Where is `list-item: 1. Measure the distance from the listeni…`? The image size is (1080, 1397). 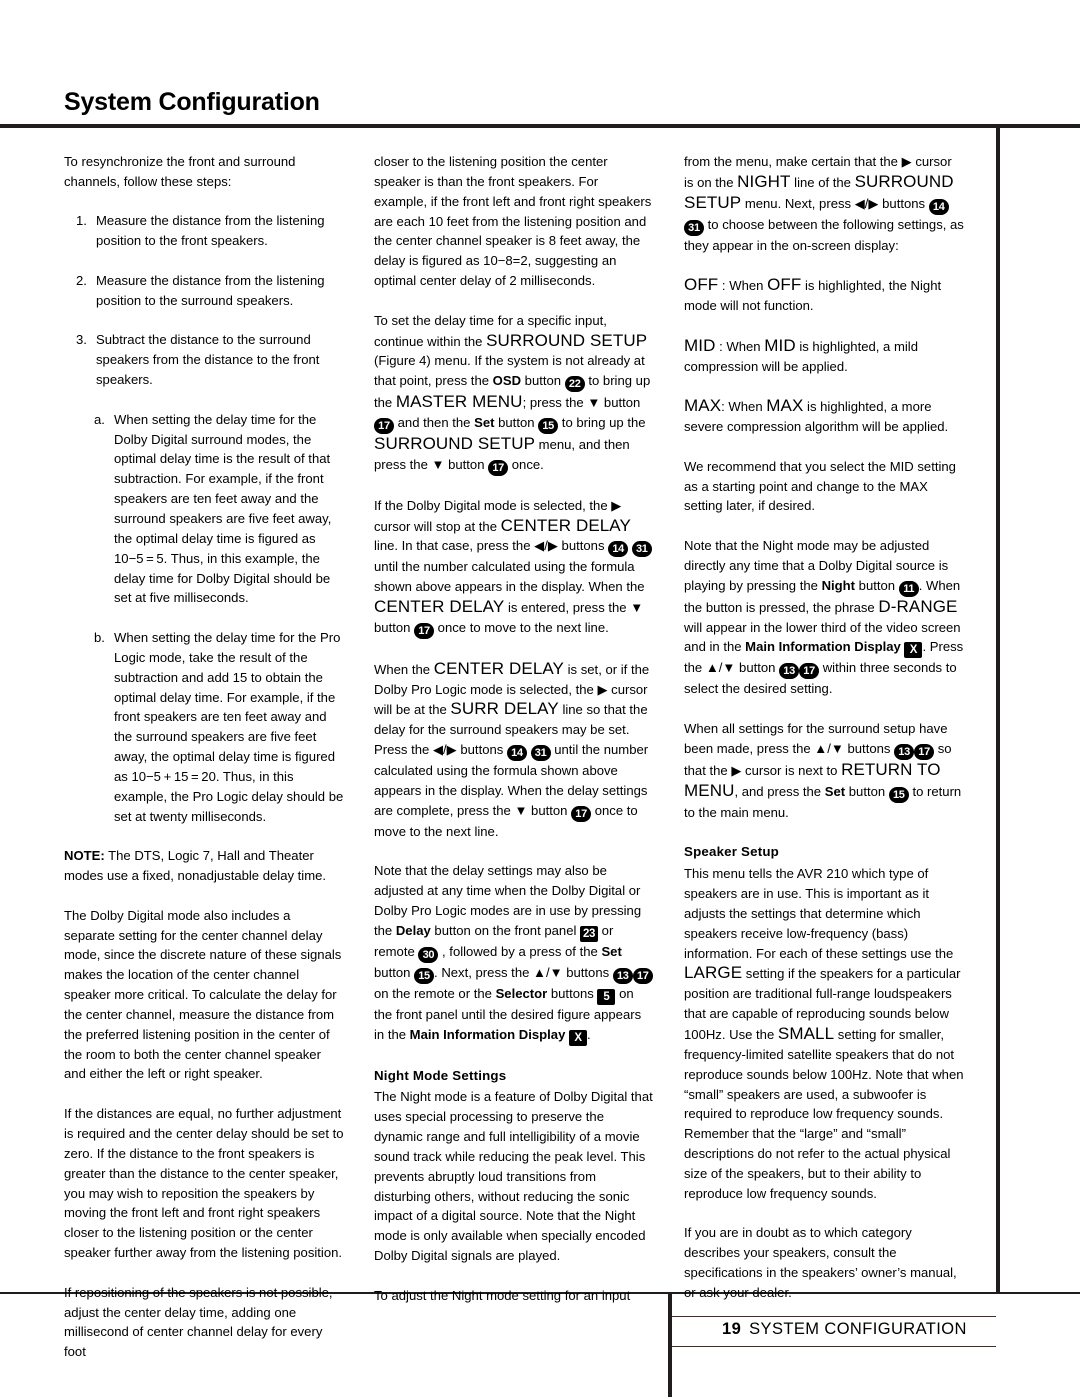
list-item: 1. Measure the distance from the listeni… is located at coordinates (204, 231).